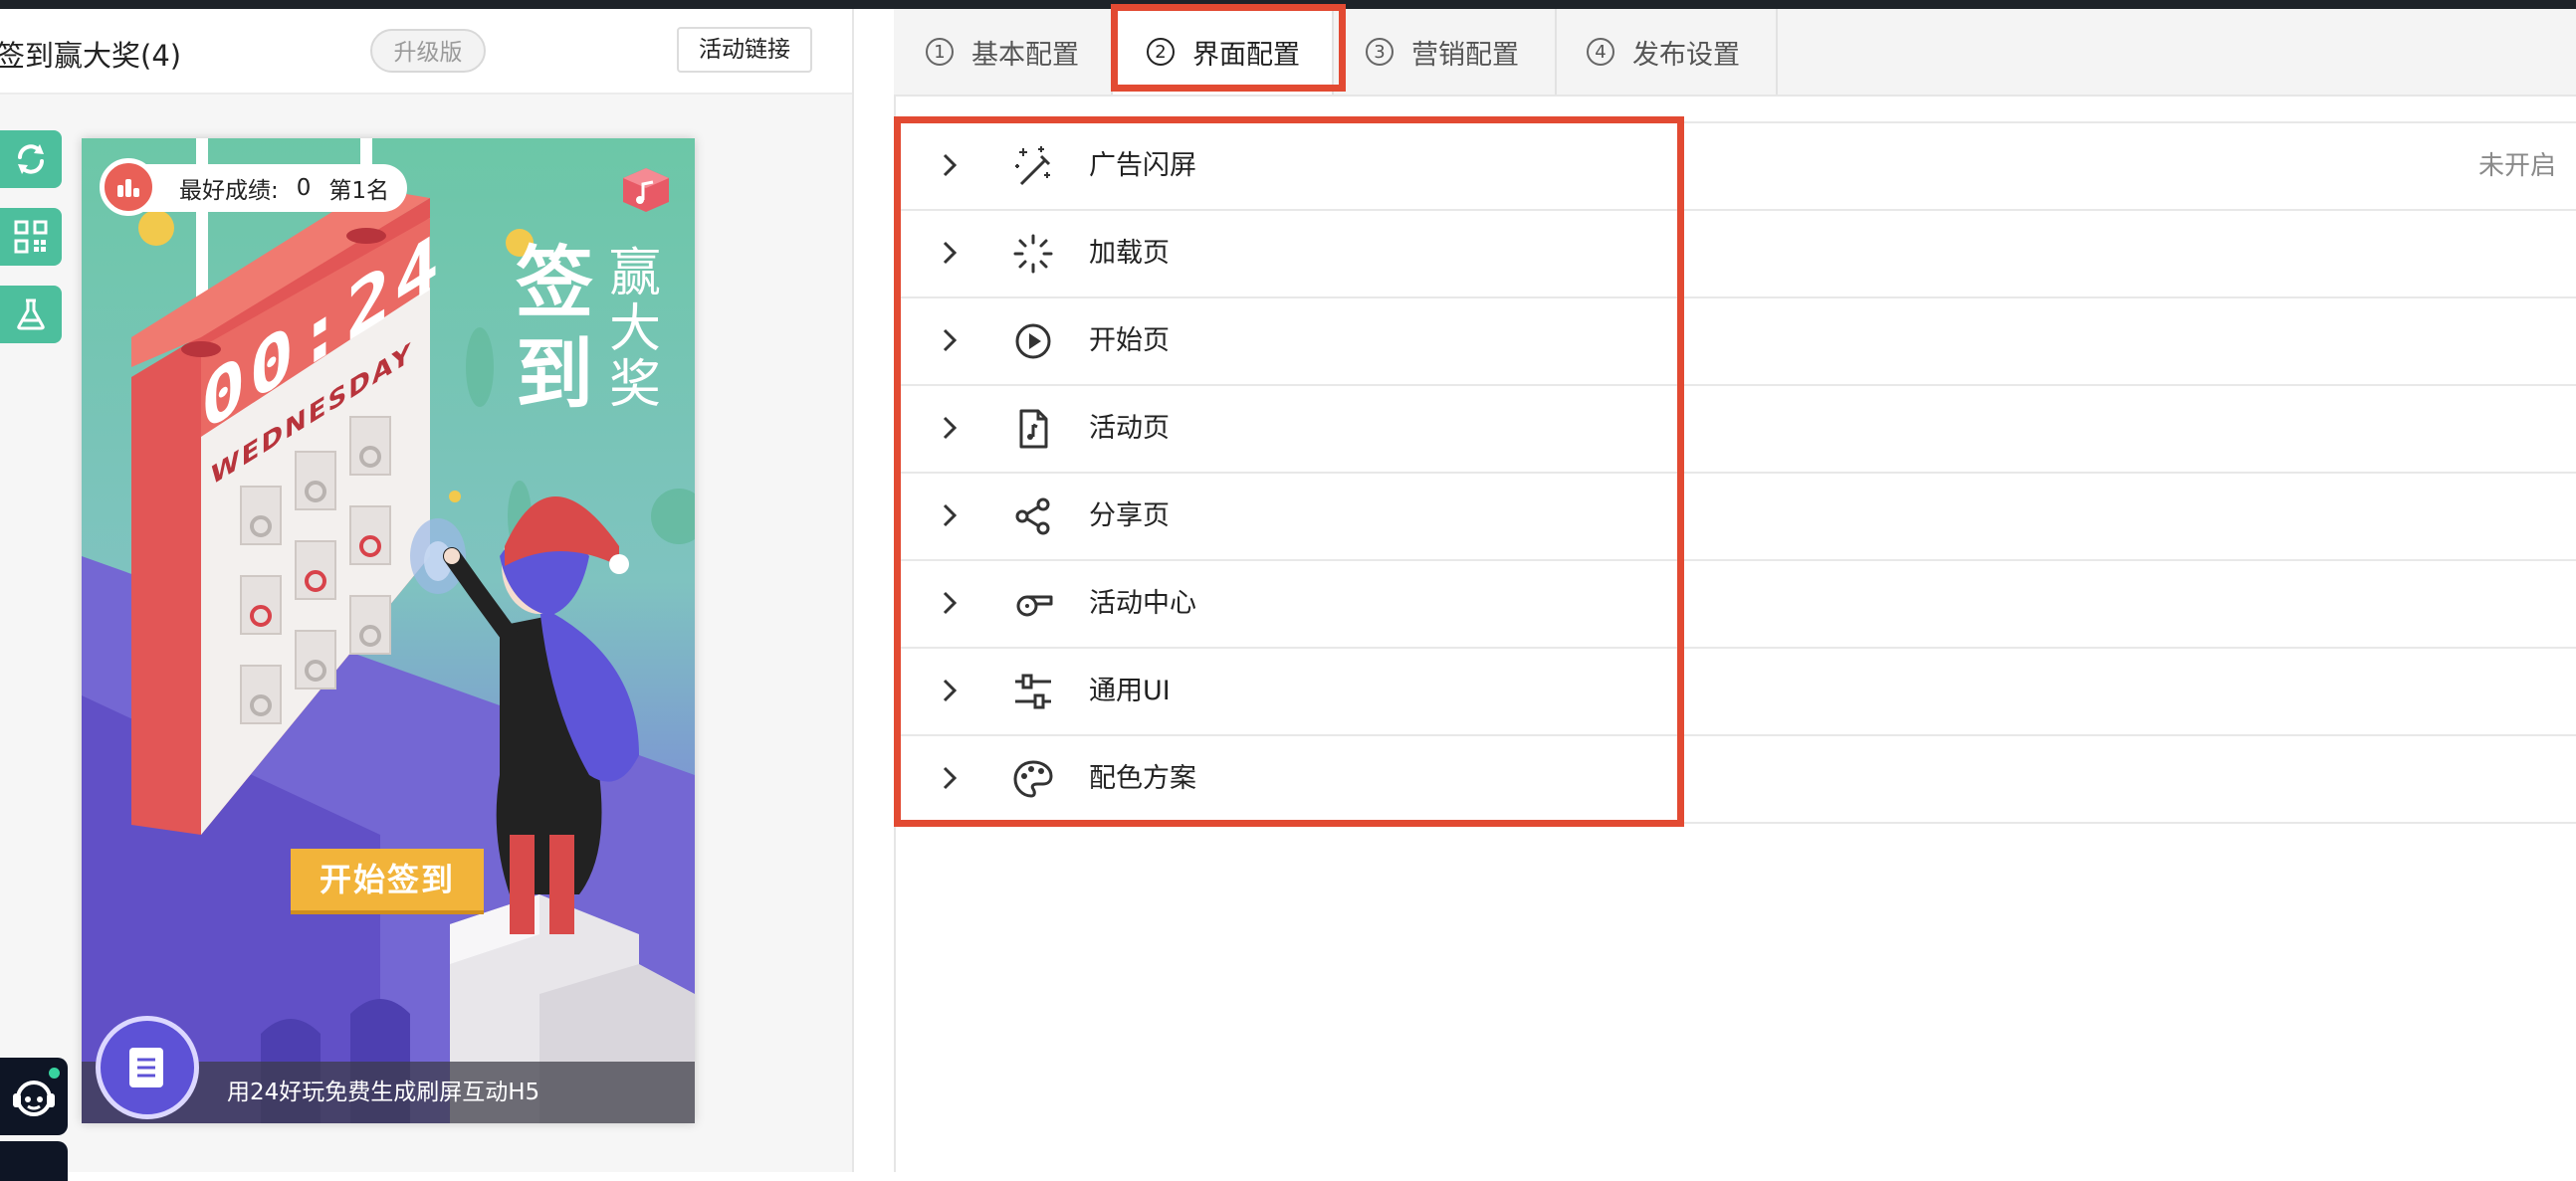 This screenshot has height=1181, width=2576. I want to click on qrcode-button, so click(31, 237).